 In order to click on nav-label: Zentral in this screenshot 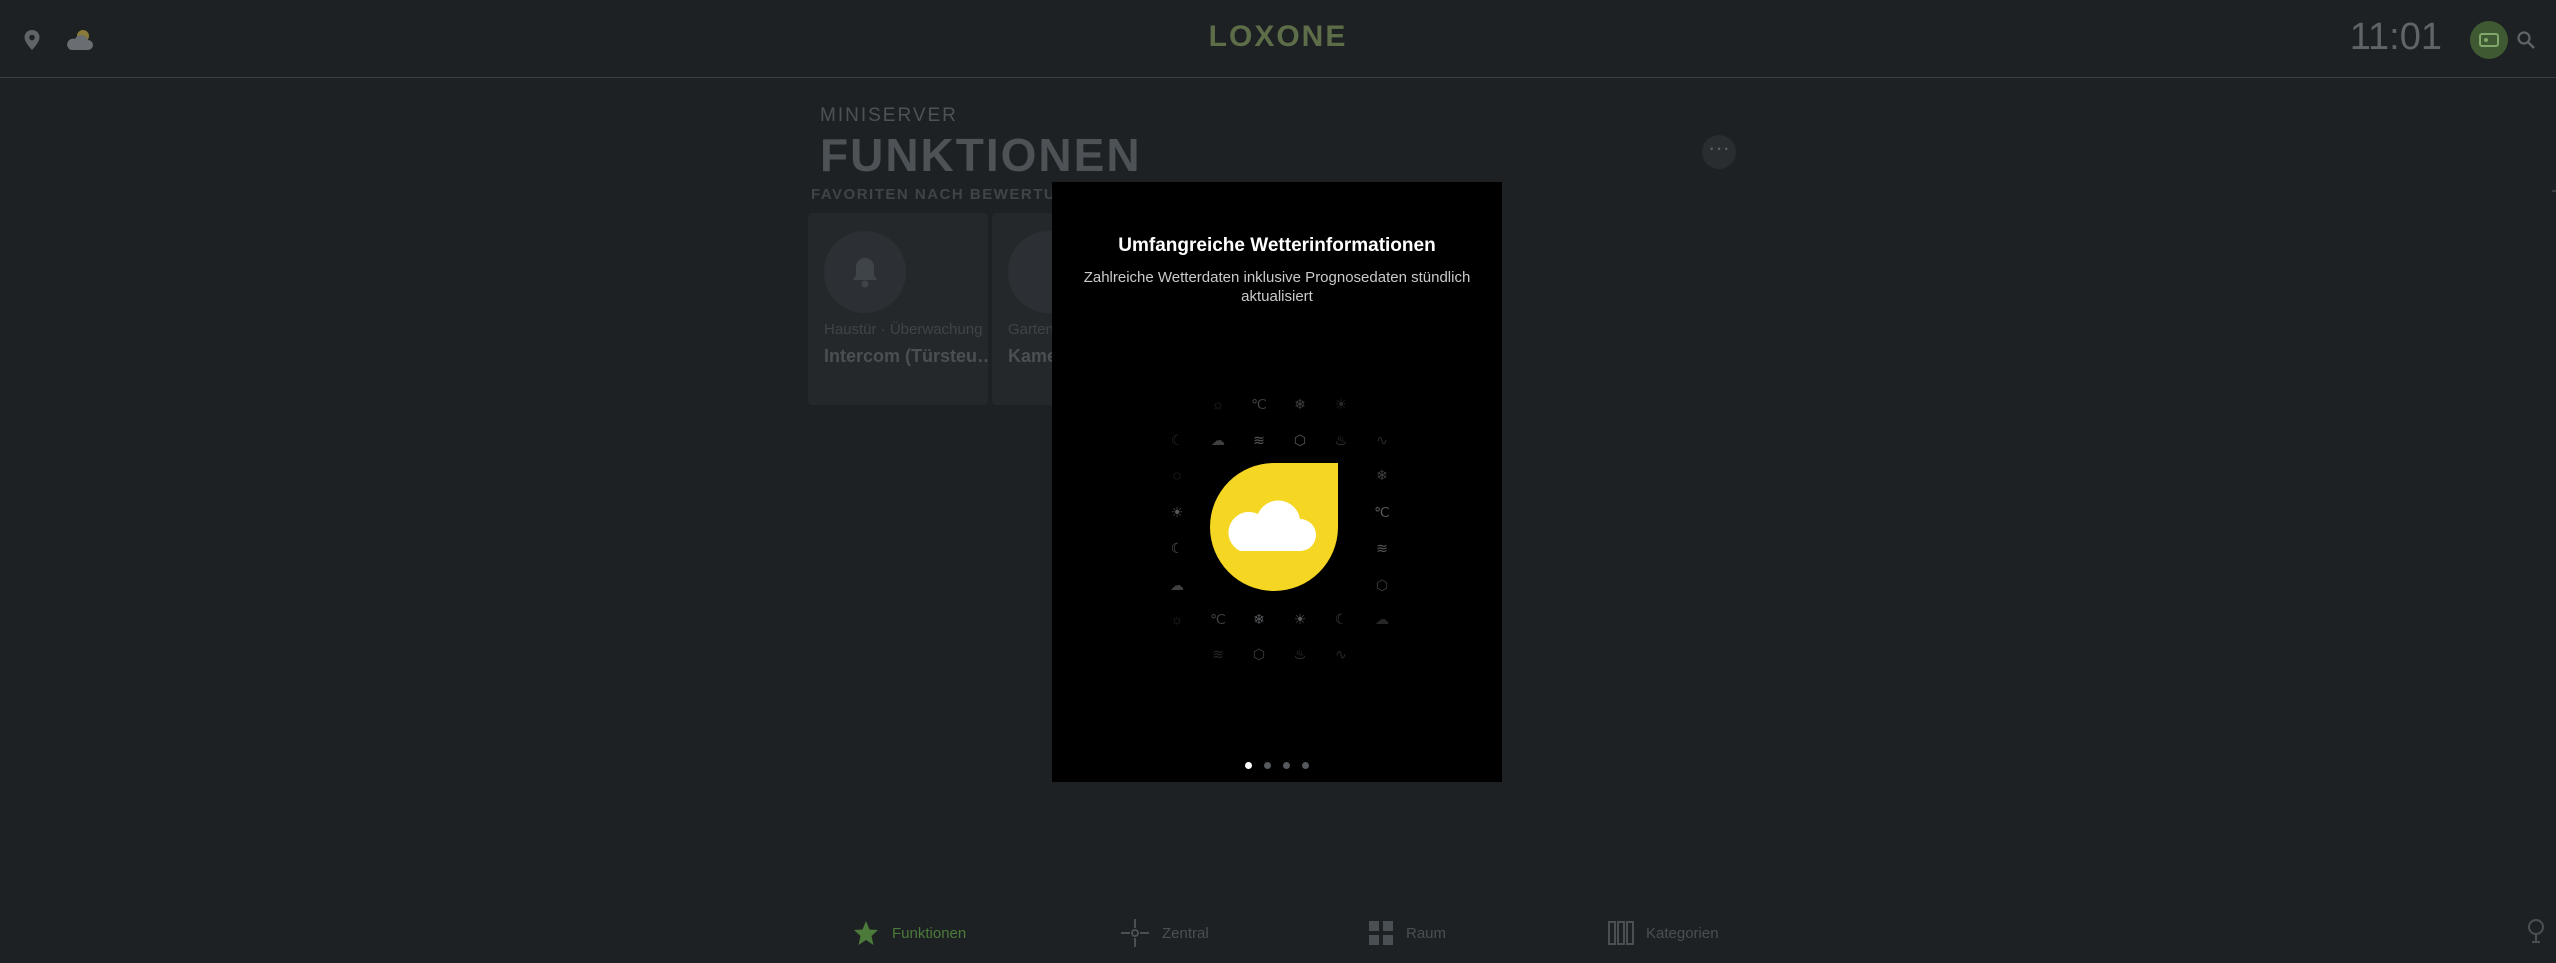, I will do `click(1185, 933)`.